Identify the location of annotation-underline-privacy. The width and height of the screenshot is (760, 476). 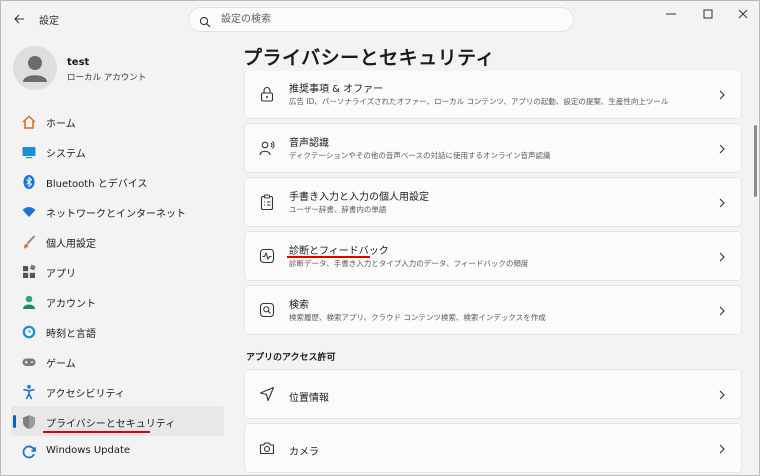
(96, 432).